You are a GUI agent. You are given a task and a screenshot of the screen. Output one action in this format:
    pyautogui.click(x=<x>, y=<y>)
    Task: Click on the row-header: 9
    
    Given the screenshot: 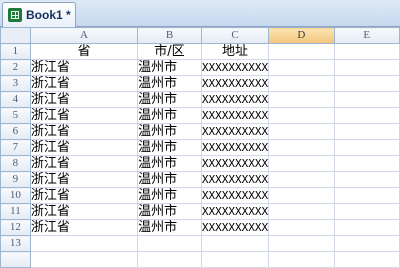 What is the action you would take?
    pyautogui.click(x=15, y=179)
    